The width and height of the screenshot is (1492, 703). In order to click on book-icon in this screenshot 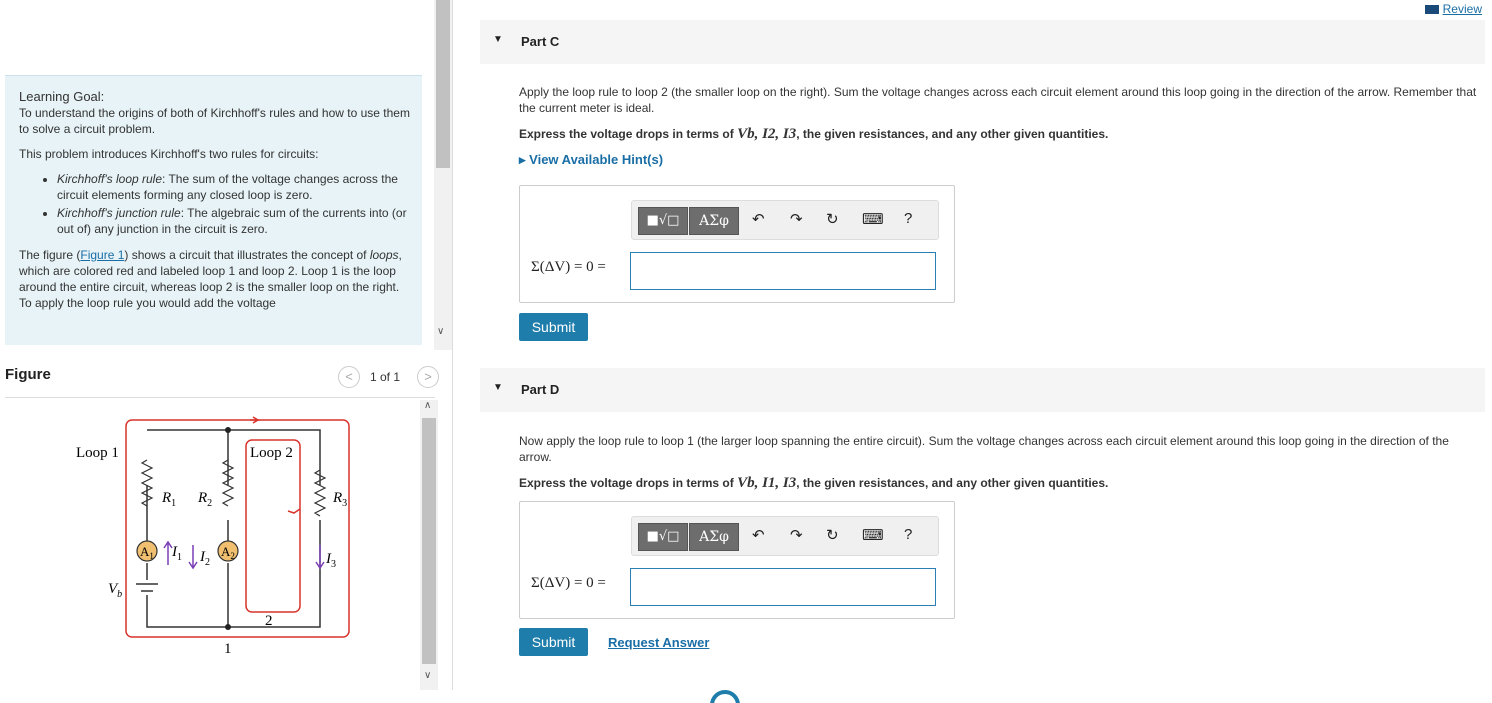, I will do `click(1431, 10)`.